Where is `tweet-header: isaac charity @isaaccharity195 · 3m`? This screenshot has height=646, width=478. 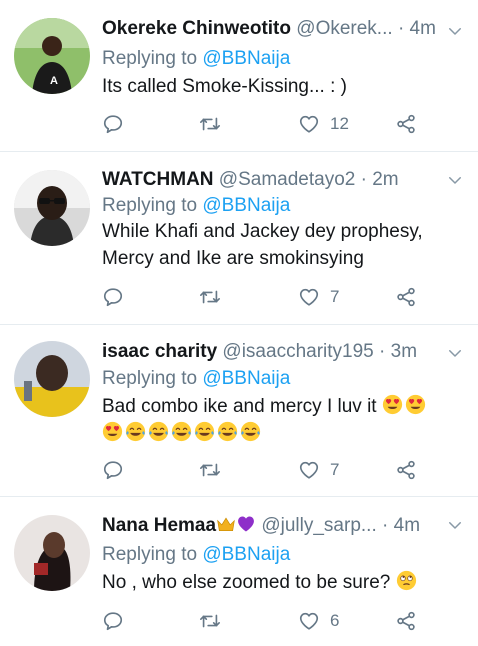 tweet-header: isaac charity @isaaccharity195 · 3m is located at coordinates (270, 352).